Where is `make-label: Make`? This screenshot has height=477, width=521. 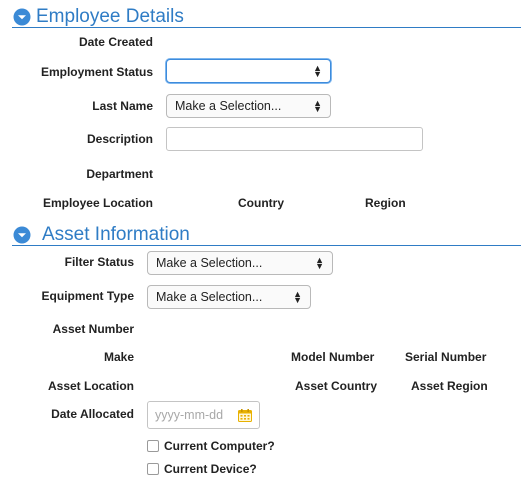
make-label: Make is located at coordinates (118, 357).